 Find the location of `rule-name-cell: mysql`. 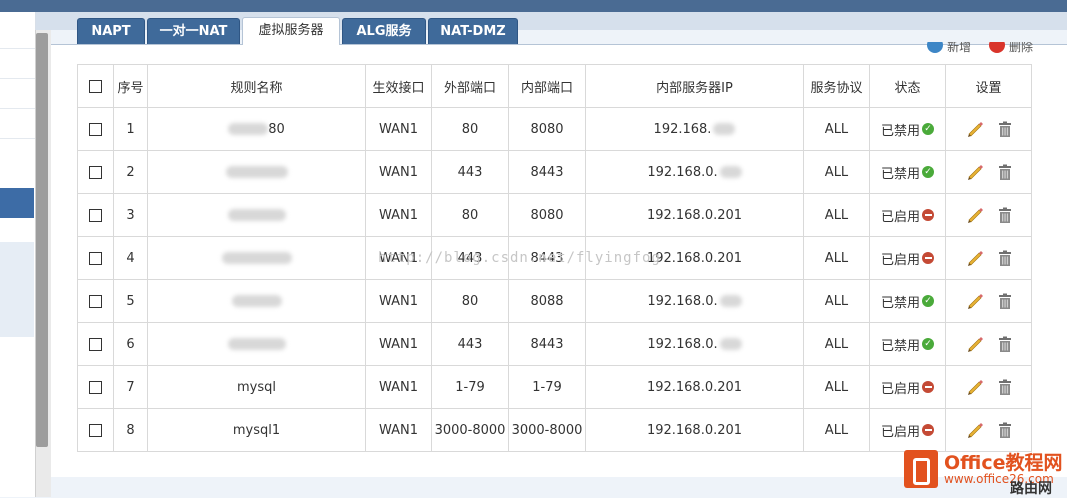

rule-name-cell: mysql is located at coordinates (256, 387).